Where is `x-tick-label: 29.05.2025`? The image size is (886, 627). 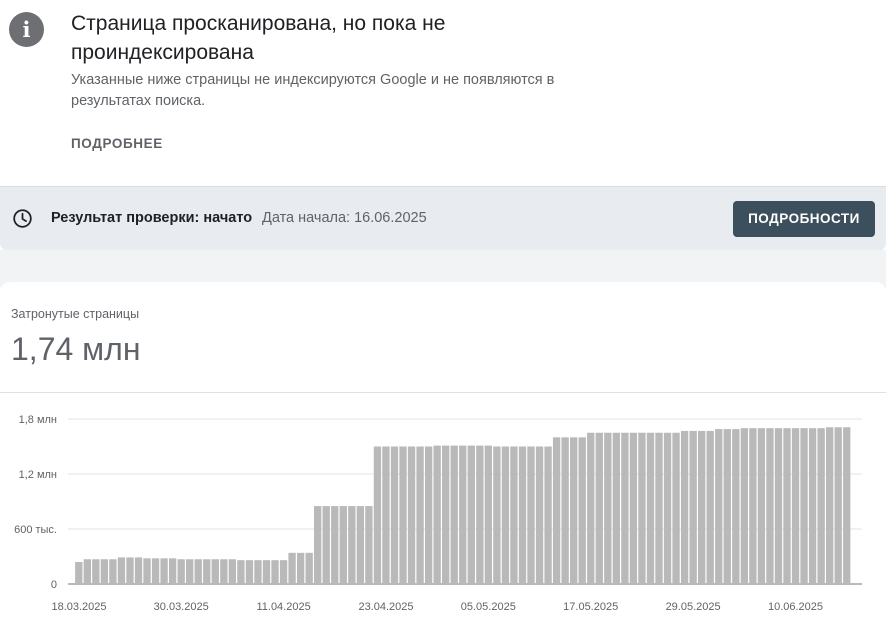 x-tick-label: 29.05.2025 is located at coordinates (693, 607).